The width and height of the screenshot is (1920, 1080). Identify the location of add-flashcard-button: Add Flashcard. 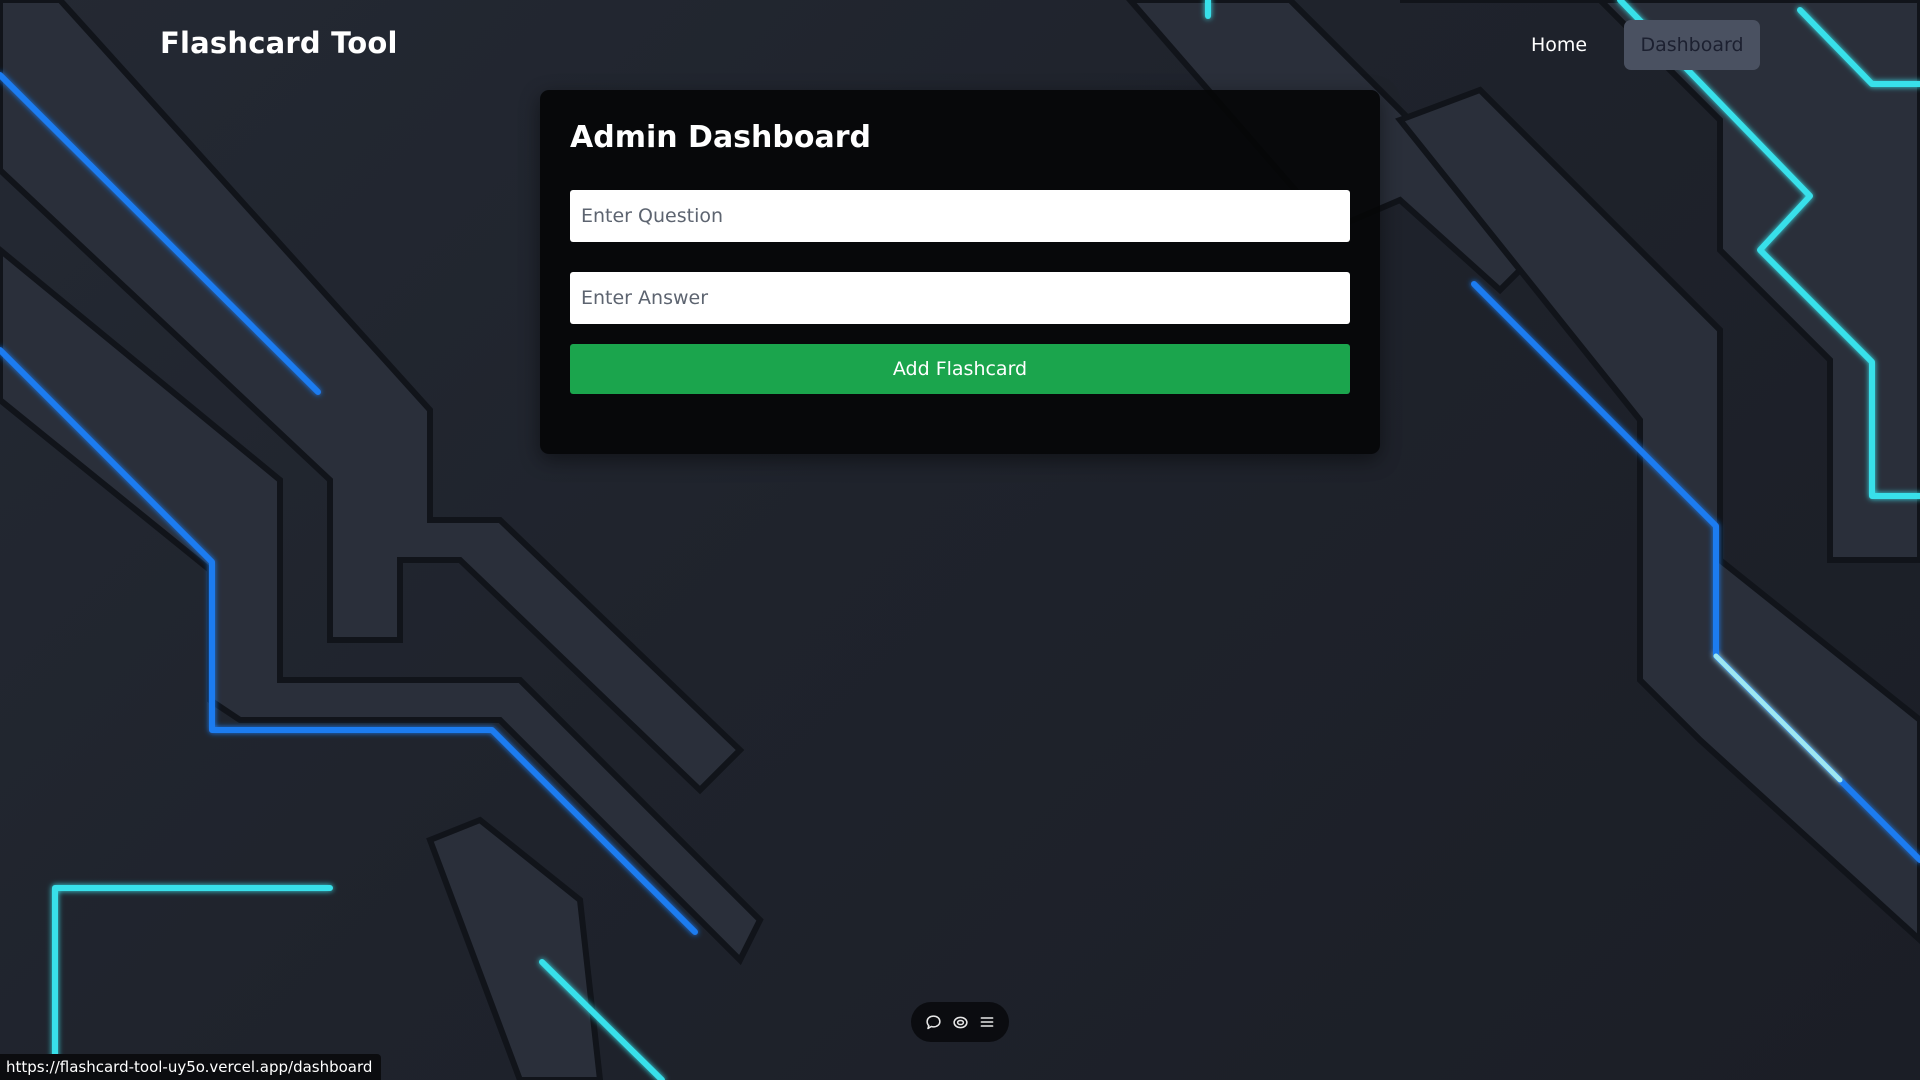
(960, 369).